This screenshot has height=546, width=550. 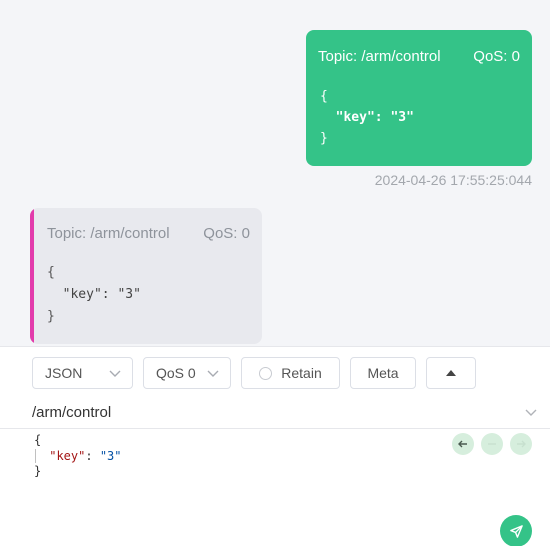 I want to click on collapse-toggle-button, so click(x=451, y=373).